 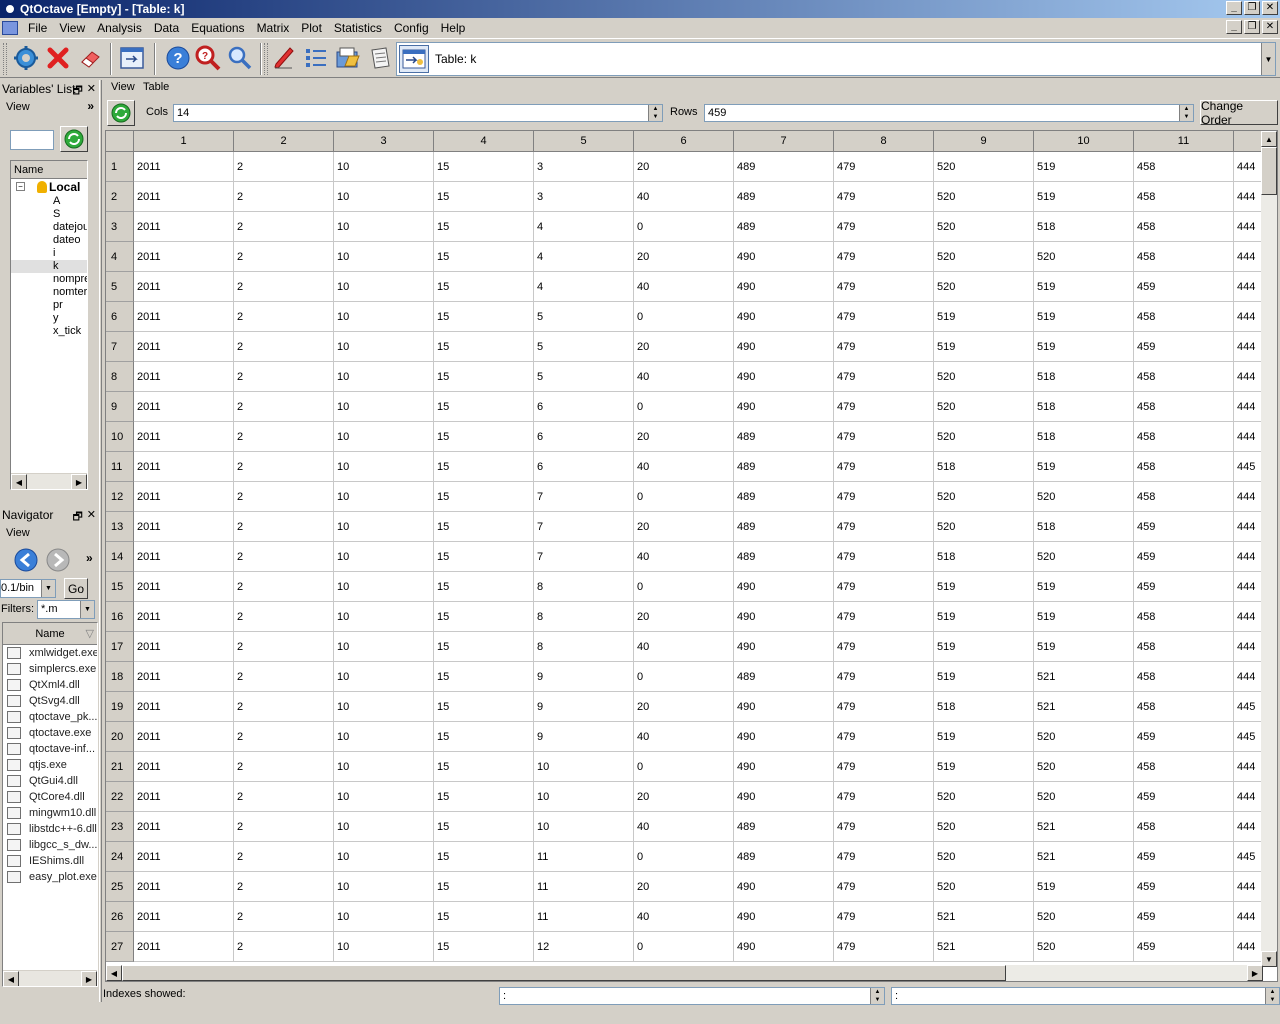 What do you see at coordinates (120, 887) in the screenshot?
I see `row-header: 25` at bounding box center [120, 887].